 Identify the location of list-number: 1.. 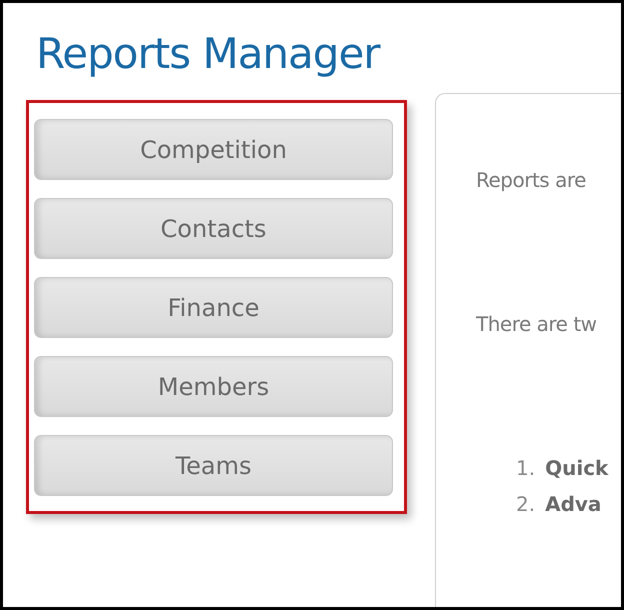
(526, 468).